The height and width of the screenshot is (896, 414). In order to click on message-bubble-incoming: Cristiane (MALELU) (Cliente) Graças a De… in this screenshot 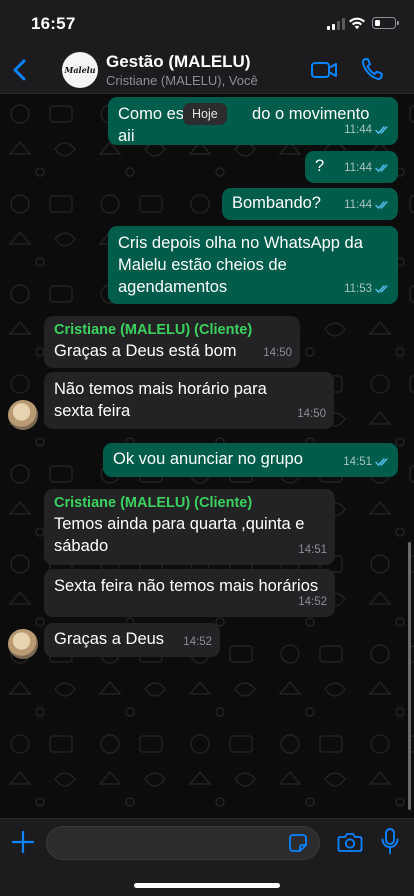, I will do `click(172, 342)`.